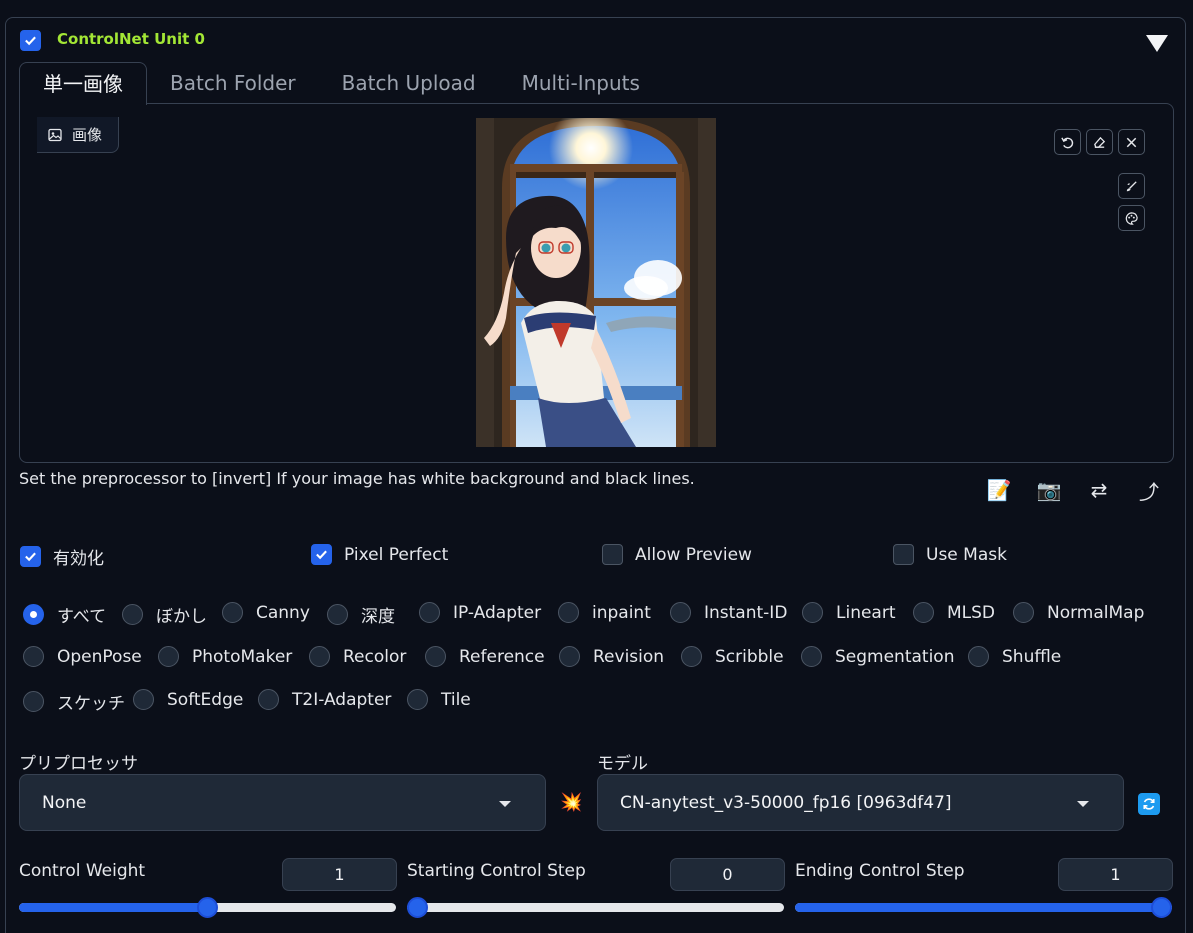 Image resolution: width=1193 pixels, height=933 pixels. Describe the element at coordinates (727, 874) in the screenshot. I see `starting-step-input: 0` at that location.